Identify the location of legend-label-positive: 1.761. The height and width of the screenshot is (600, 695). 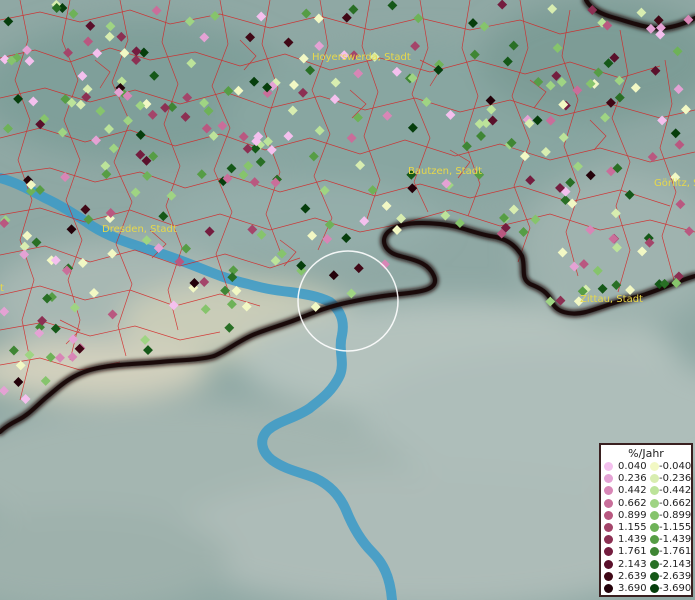
(632, 552).